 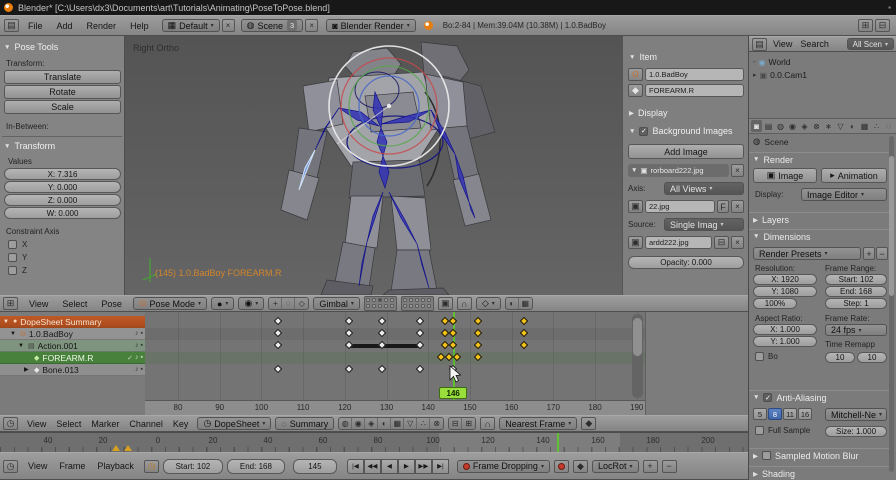 I want to click on render-still-icon: ◐, so click(x=512, y=303).